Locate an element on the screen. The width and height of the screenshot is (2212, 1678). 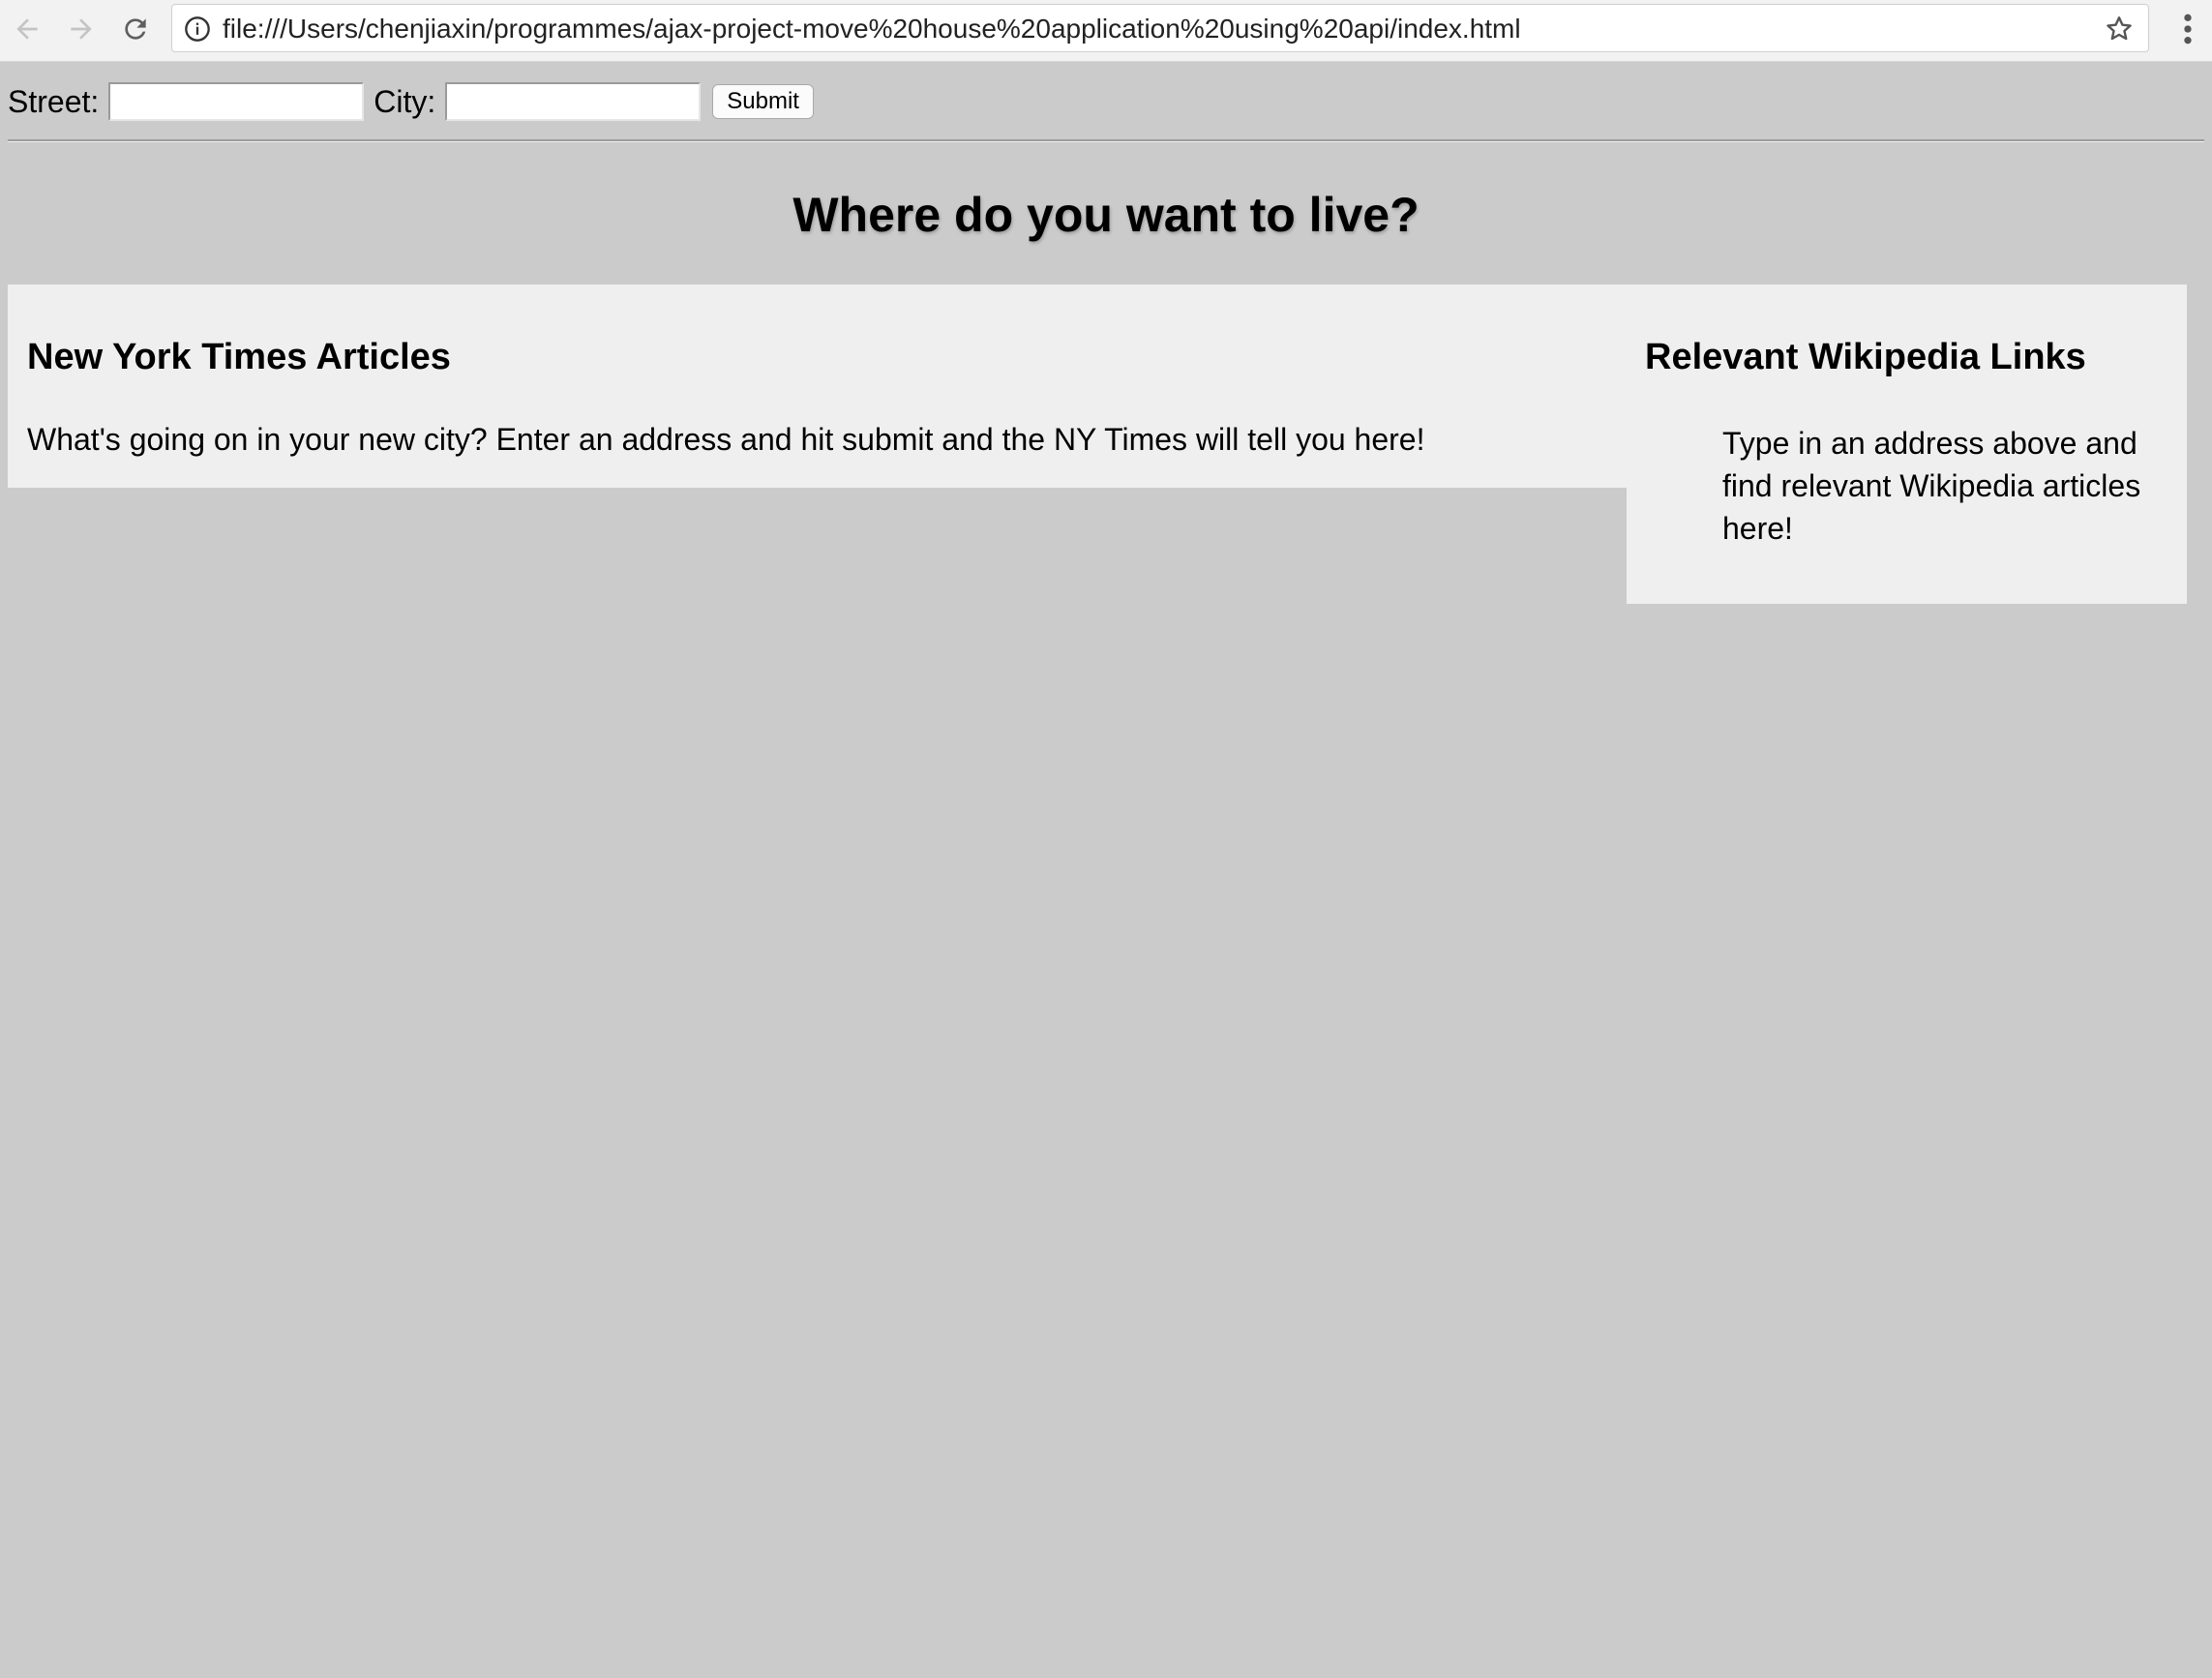
arrow-left-icon is located at coordinates (27, 29).